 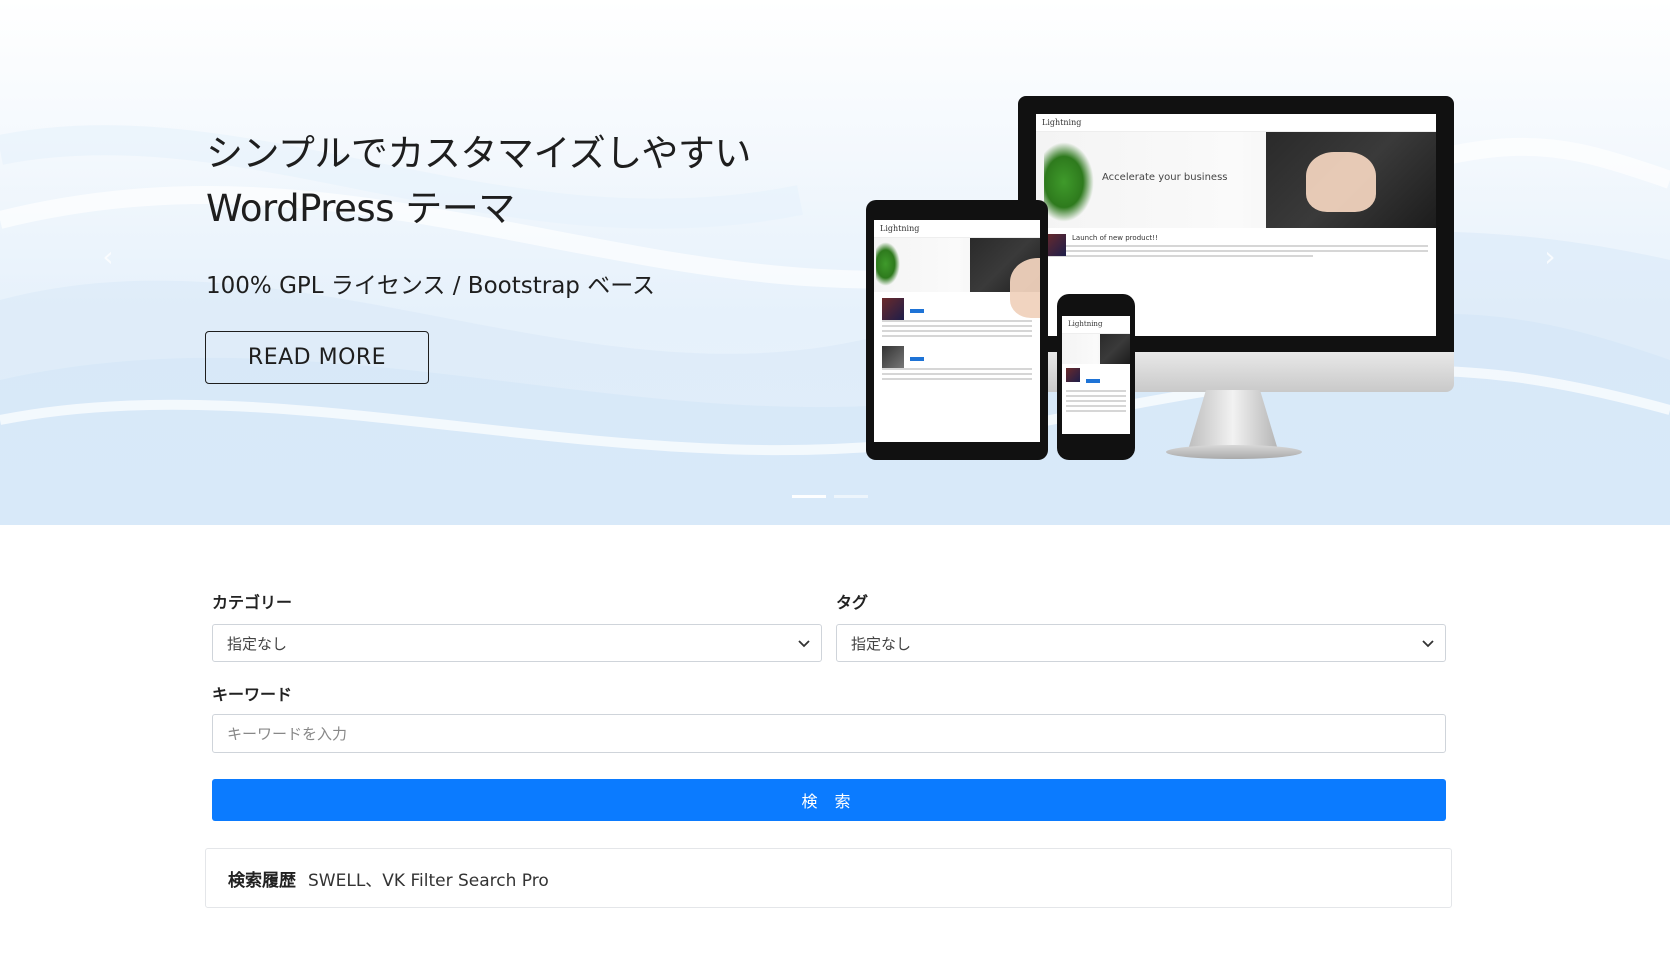 I want to click on monitor-site-brand: Lightning, so click(x=1236, y=123).